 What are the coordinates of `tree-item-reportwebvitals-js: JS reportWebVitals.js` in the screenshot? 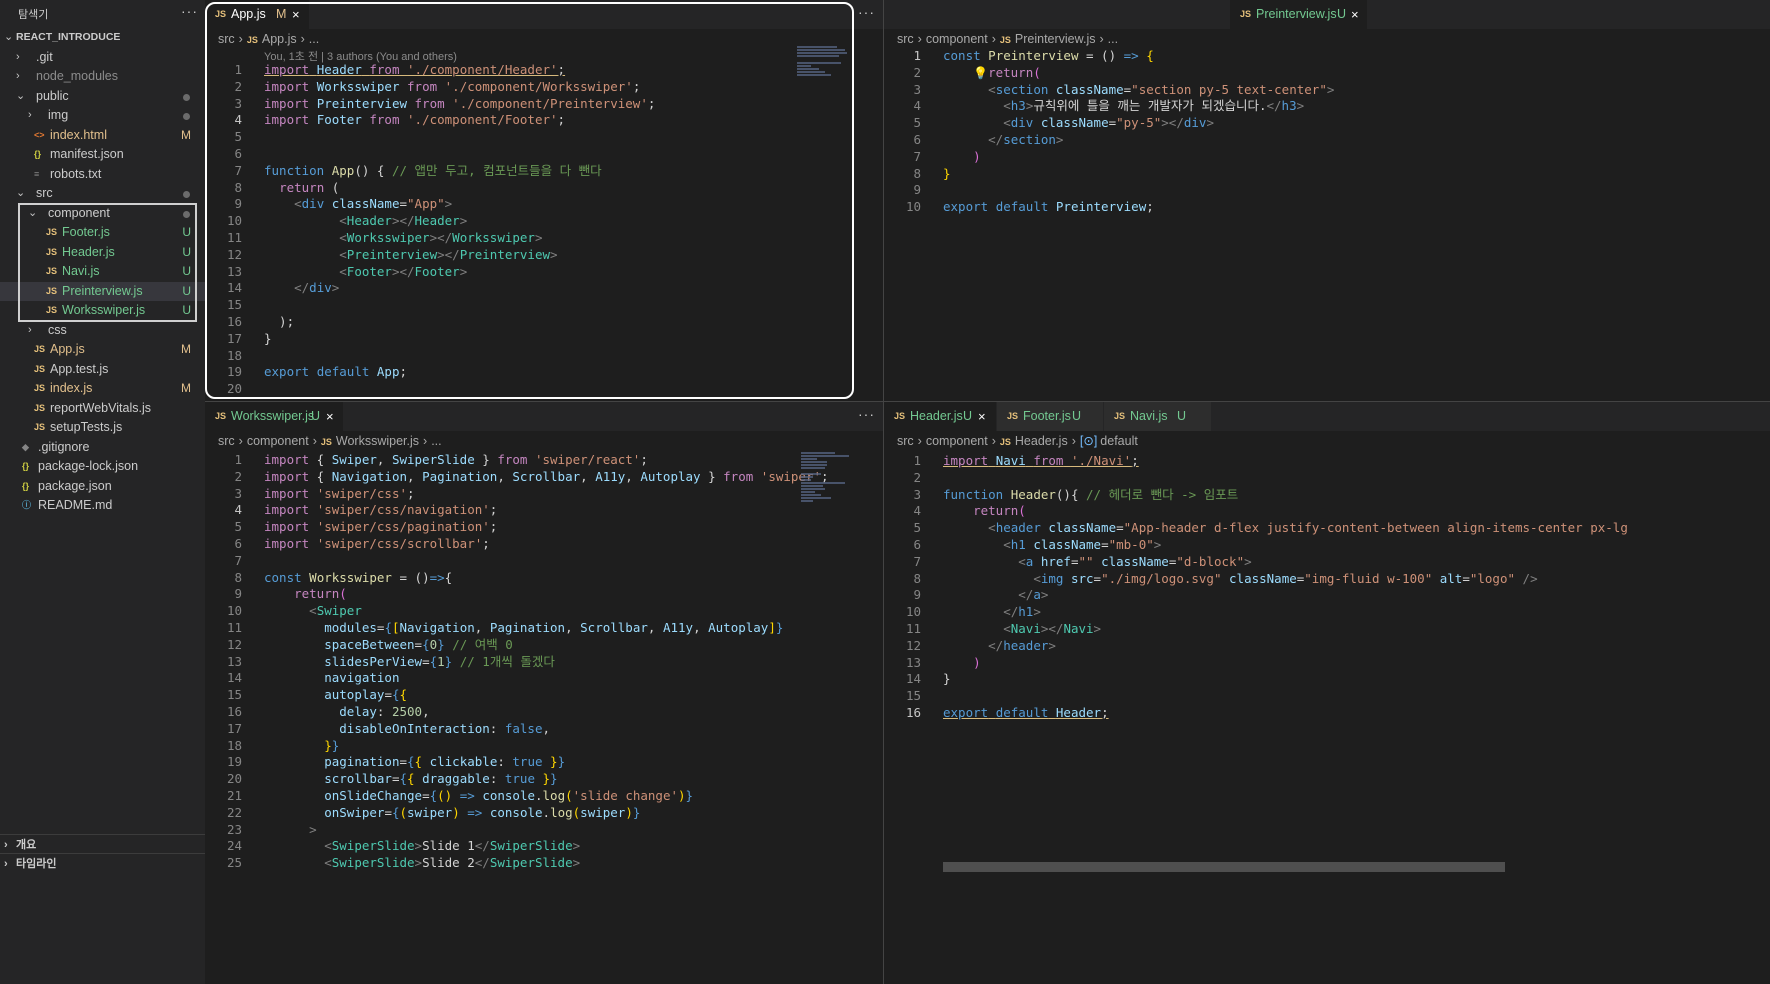 It's located at (102, 409).